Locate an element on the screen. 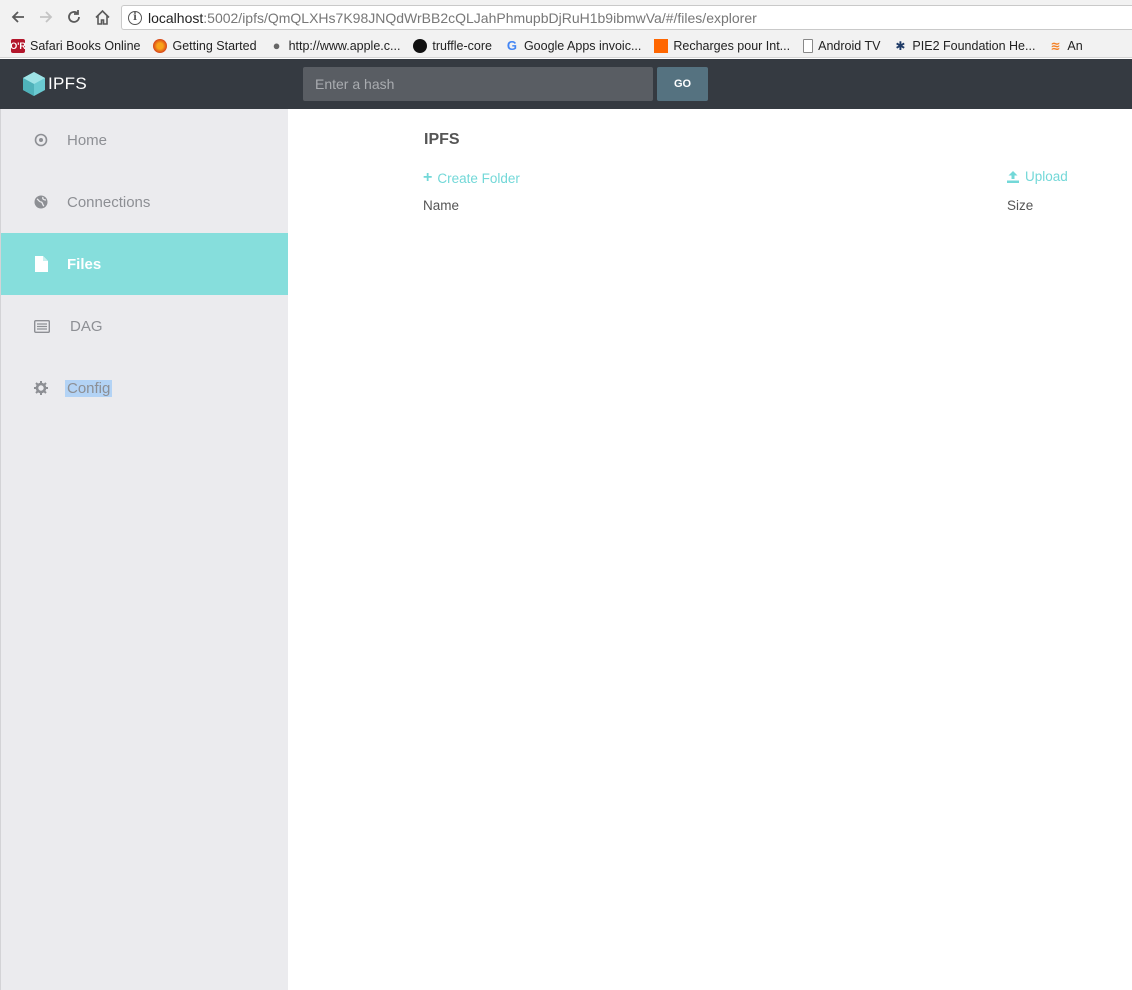 Image resolution: width=1132 pixels, height=990 pixels. gear-icon is located at coordinates (41, 388).